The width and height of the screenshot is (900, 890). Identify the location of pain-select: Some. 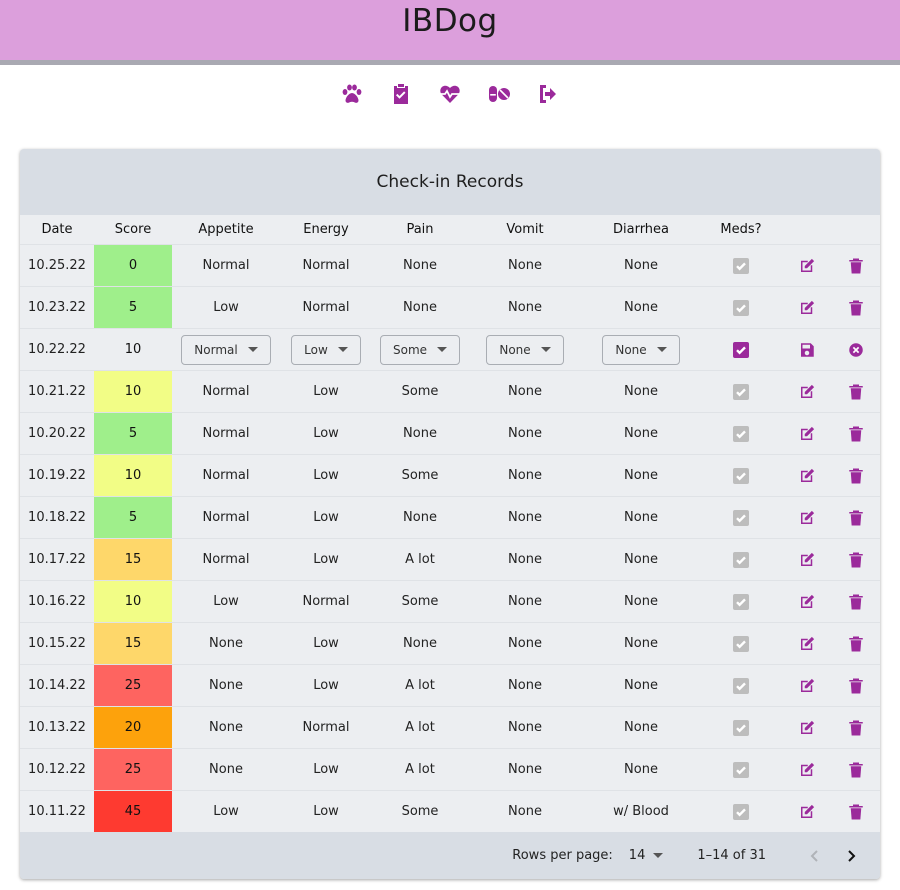
(420, 349).